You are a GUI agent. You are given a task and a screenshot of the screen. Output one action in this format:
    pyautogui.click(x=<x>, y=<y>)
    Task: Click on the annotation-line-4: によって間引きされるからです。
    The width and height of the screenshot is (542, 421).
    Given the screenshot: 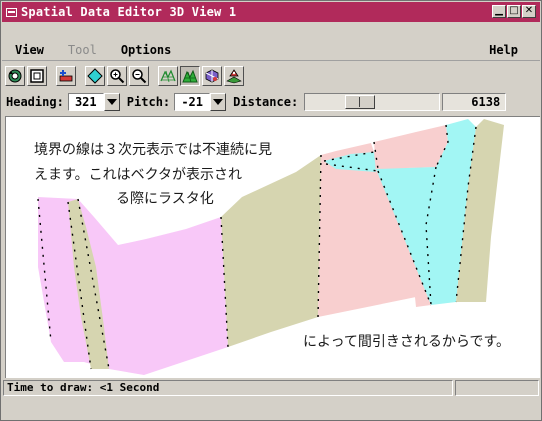 What is the action you would take?
    pyautogui.click(x=407, y=342)
    